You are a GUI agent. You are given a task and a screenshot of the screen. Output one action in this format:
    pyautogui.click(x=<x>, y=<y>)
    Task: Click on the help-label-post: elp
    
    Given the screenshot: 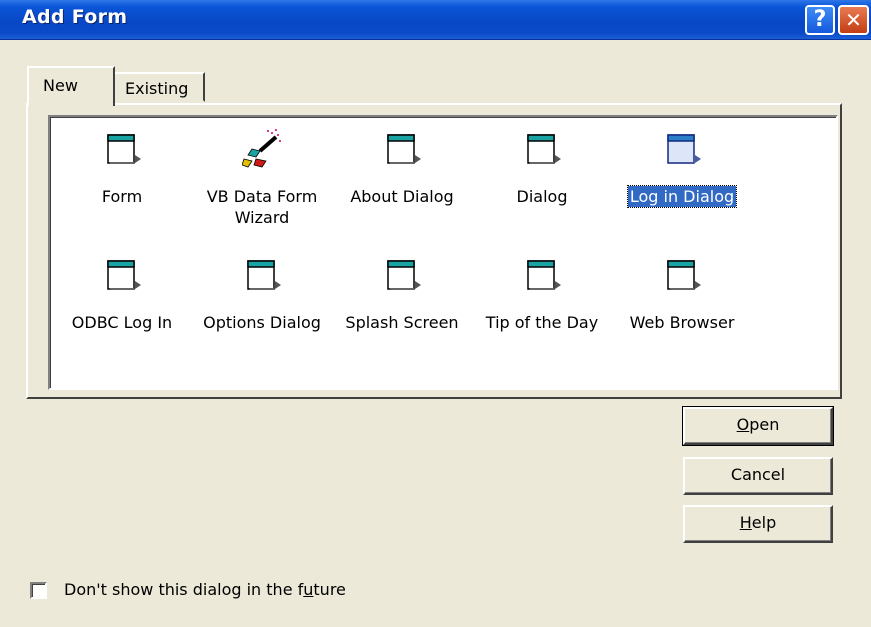 What is the action you would take?
    pyautogui.click(x=764, y=522)
    